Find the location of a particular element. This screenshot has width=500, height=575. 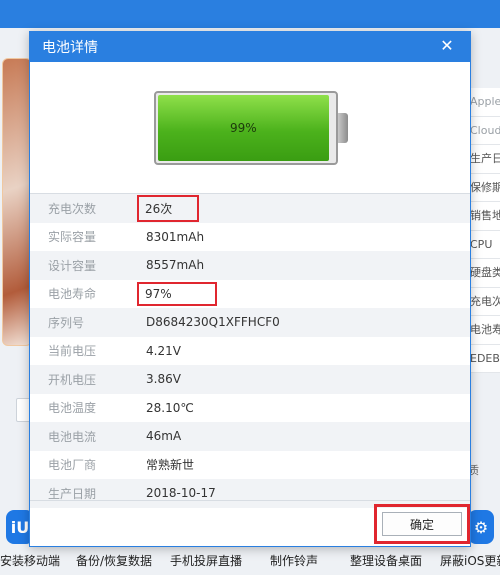

app-top-bar is located at coordinates (250, 14).